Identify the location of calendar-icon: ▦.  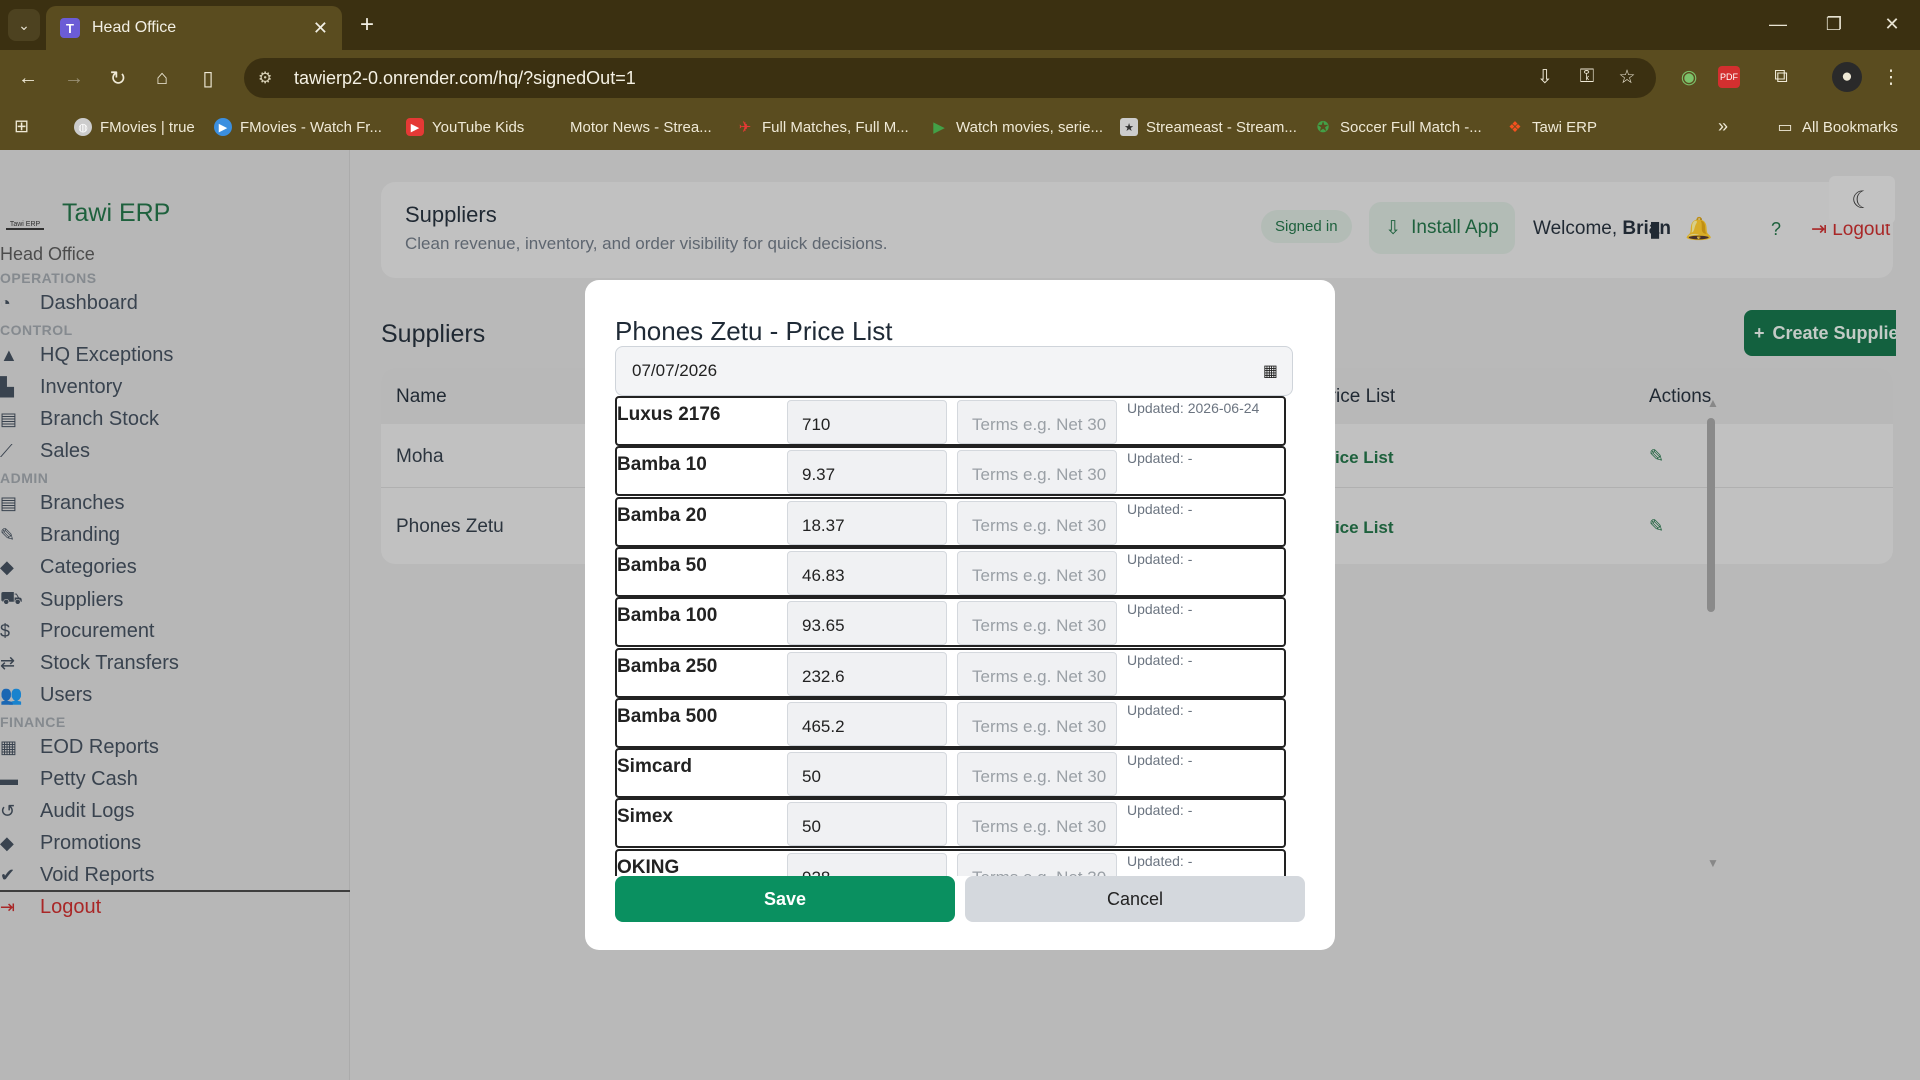
(1270, 371).